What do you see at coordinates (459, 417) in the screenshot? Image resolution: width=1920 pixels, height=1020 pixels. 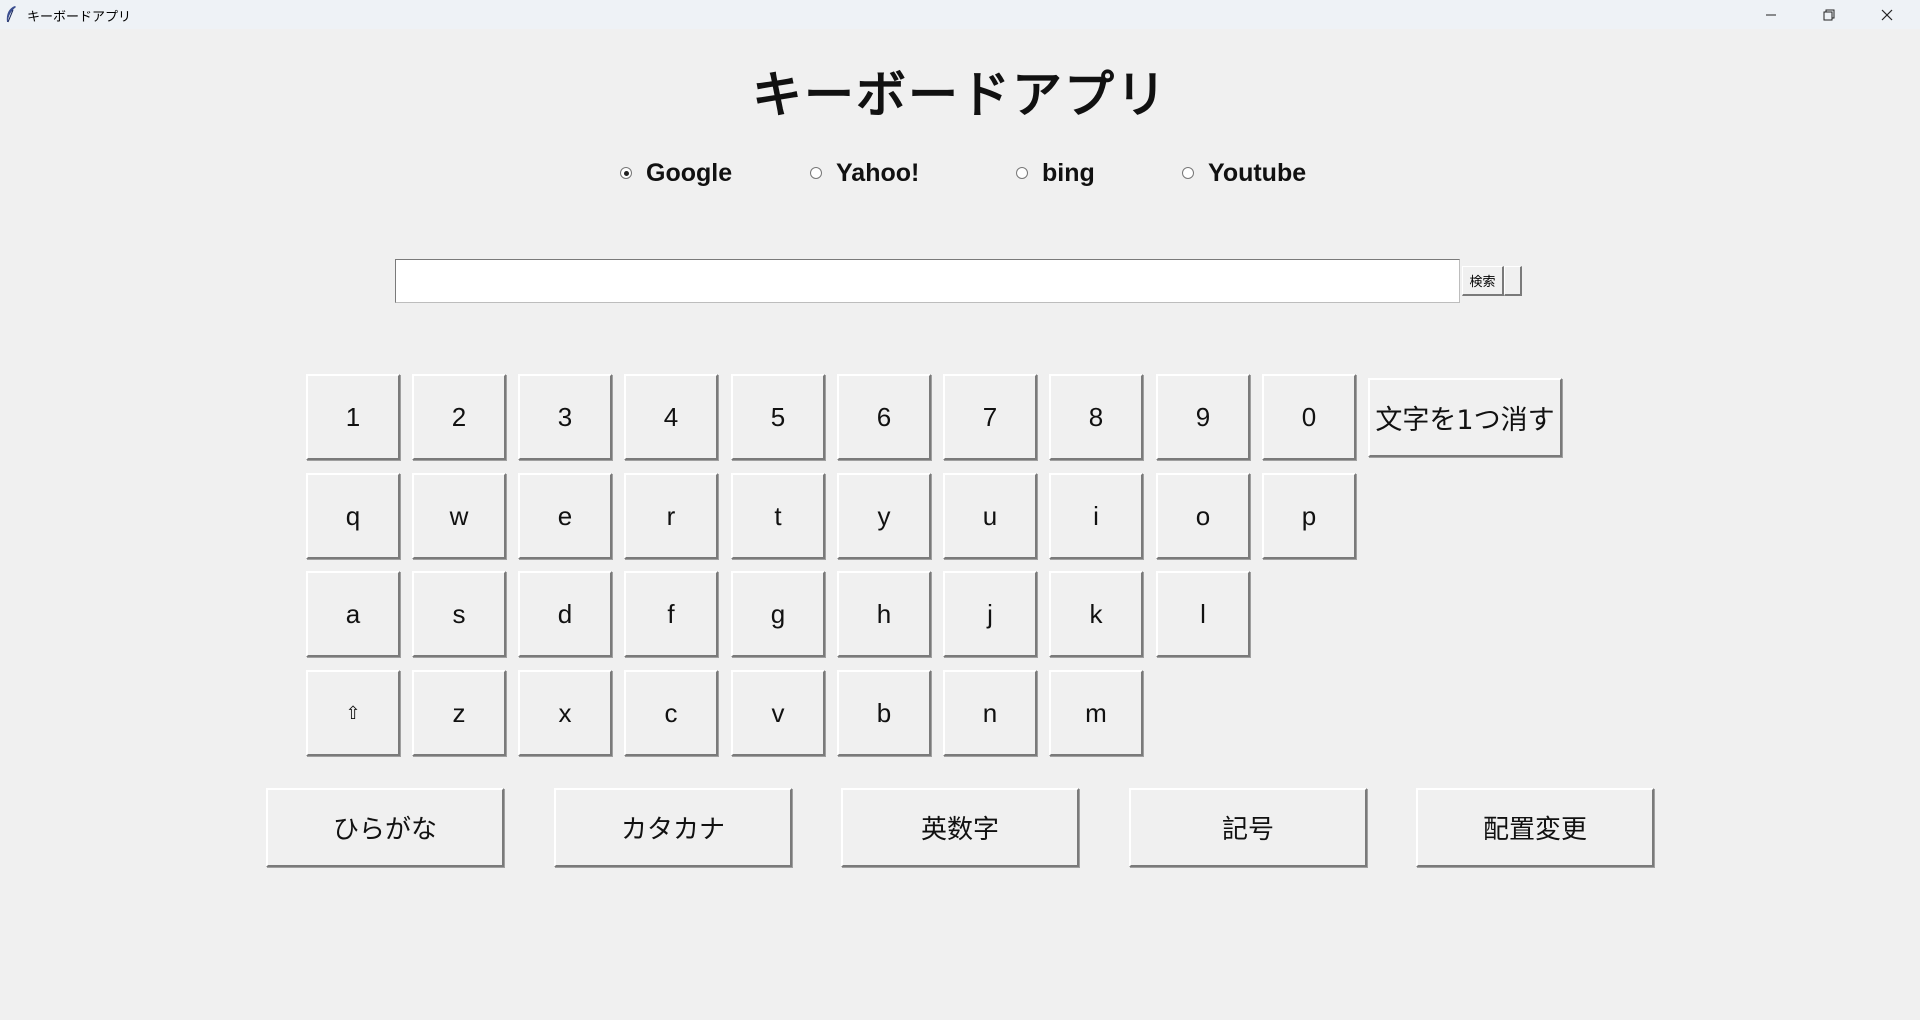 I see `key-2: 2` at bounding box center [459, 417].